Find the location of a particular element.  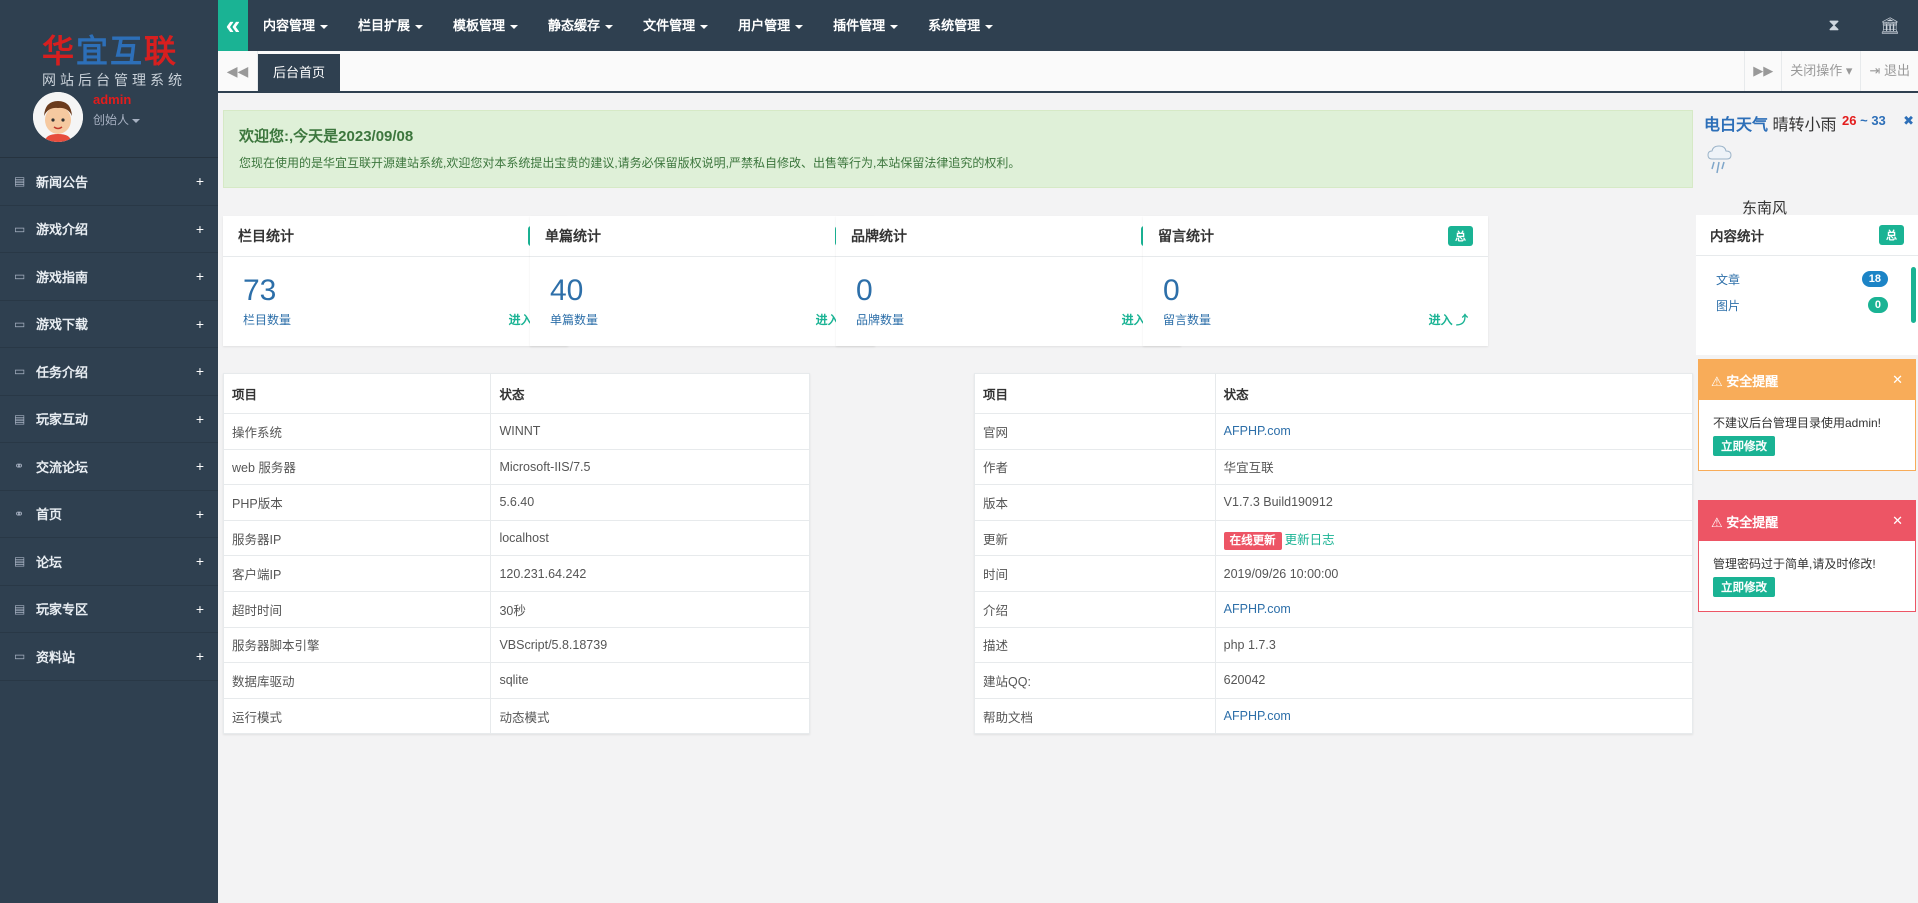

weather-location: 电白天气 晴转小雨 is located at coordinates (1770, 123).